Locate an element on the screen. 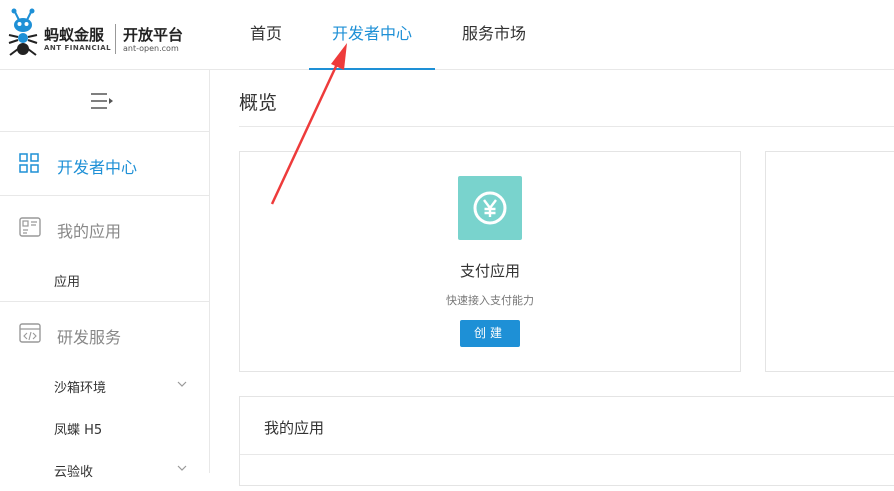 This screenshot has width=894, height=491. ant-logo-icon is located at coordinates (23, 32).